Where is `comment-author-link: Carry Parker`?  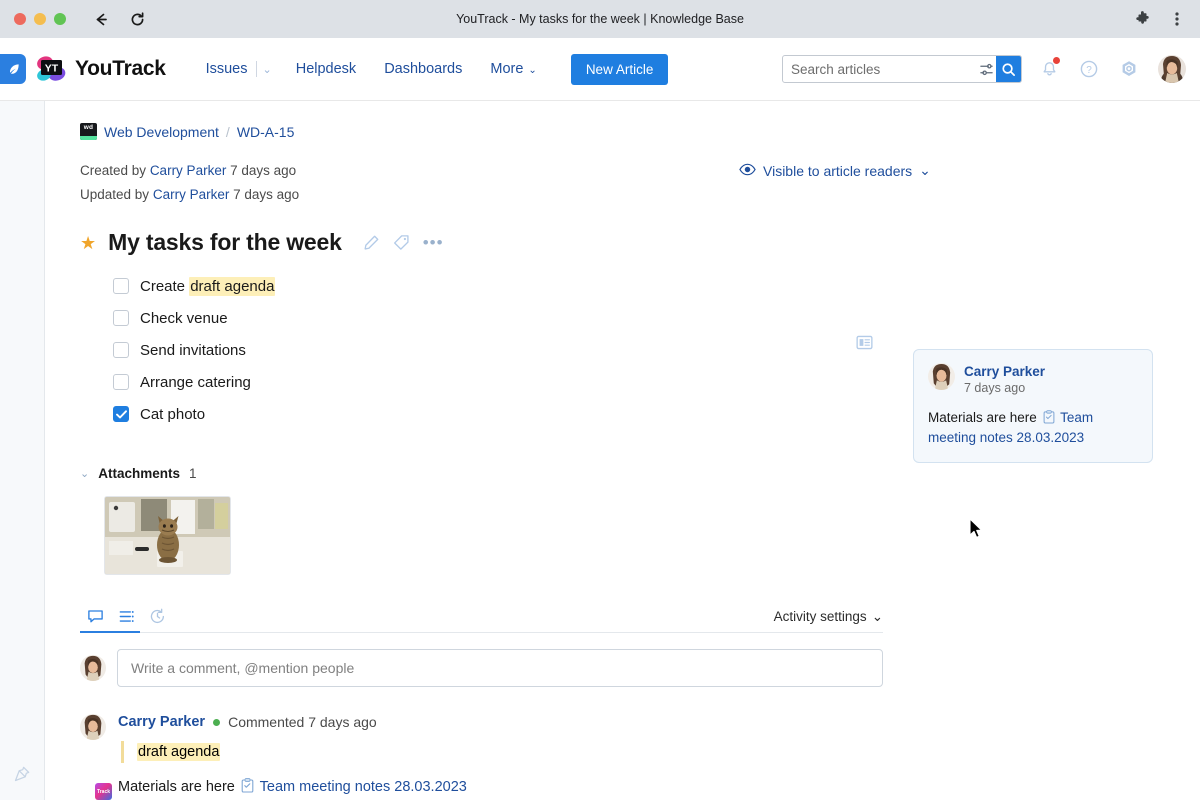
comment-author-link: Carry Parker is located at coordinates (161, 722).